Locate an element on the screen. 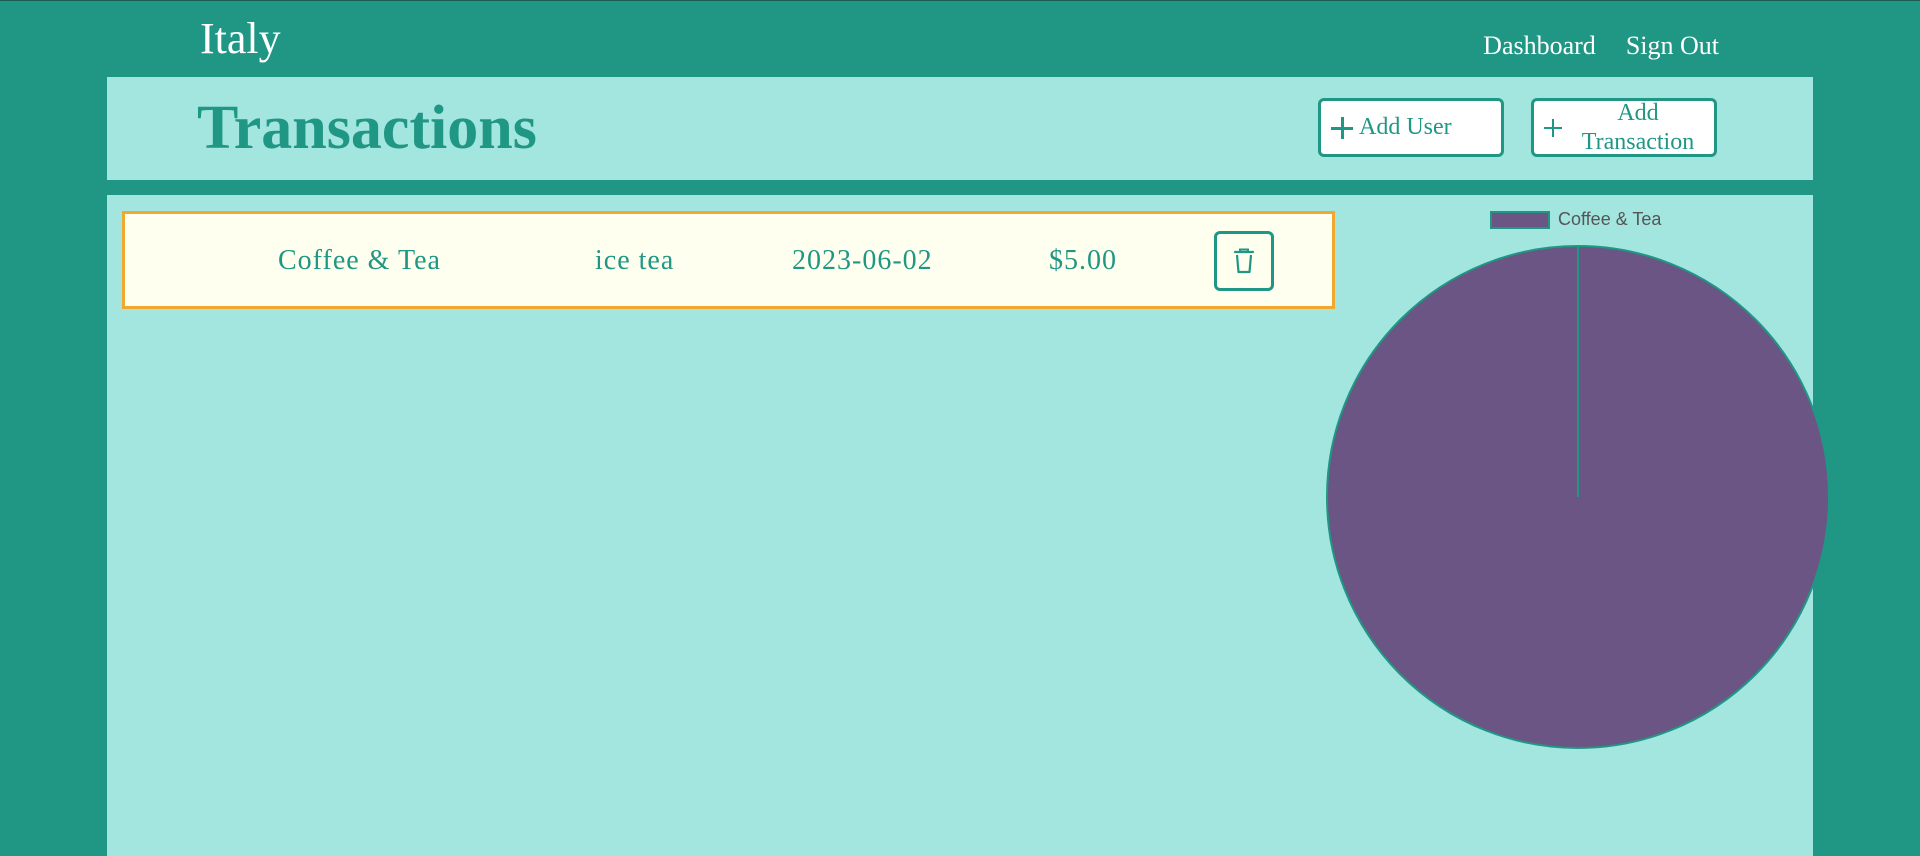  page-title: Transactions is located at coordinates (367, 128).